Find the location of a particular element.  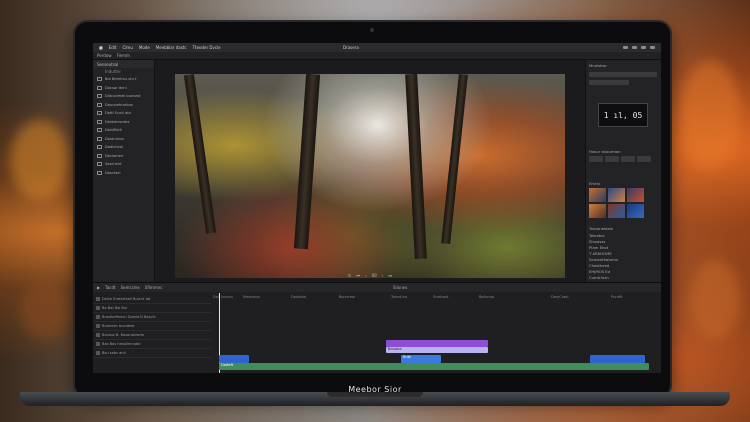

menu-mode: Mode is located at coordinates (144, 47).